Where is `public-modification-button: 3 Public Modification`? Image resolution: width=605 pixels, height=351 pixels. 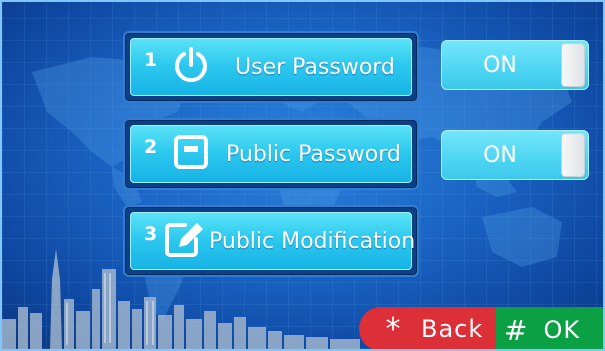 public-modification-button: 3 Public Modification is located at coordinates (271, 241).